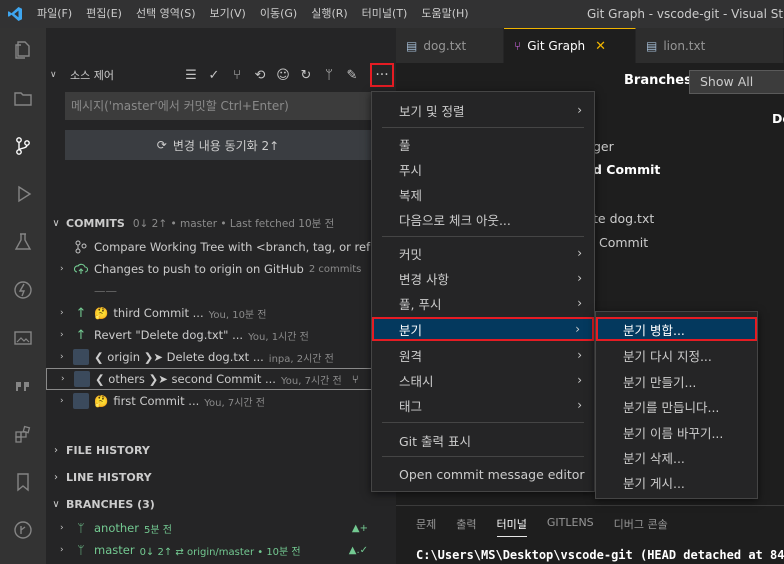  Describe the element at coordinates (23, 434) in the screenshot. I see `extensions-icon` at that location.